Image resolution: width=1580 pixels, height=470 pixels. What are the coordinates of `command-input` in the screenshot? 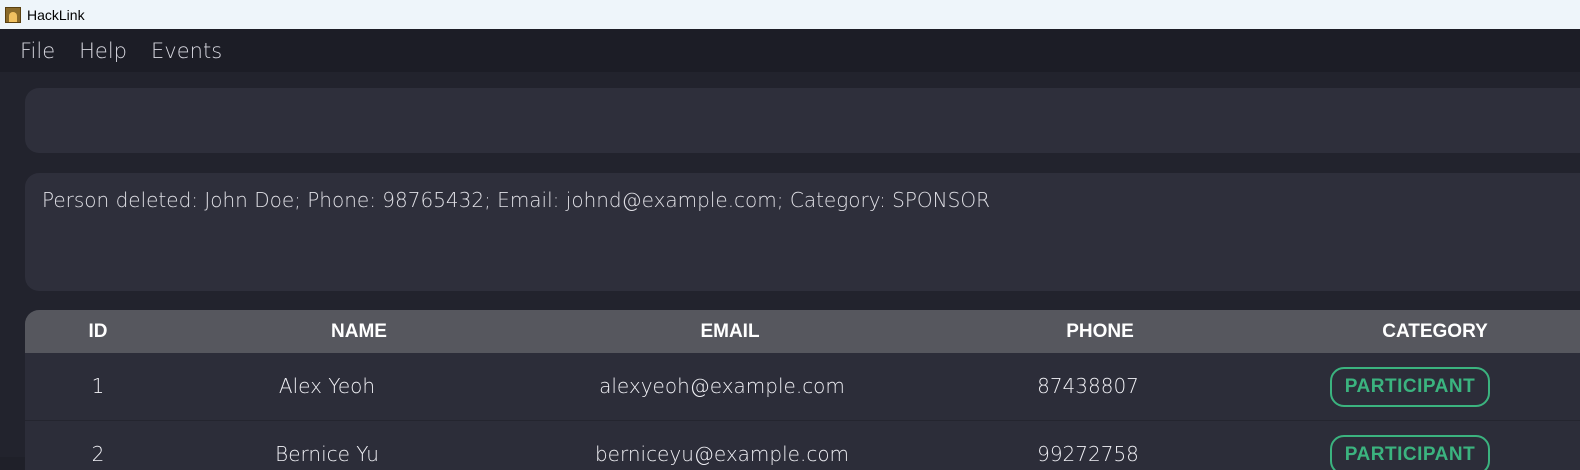 It's located at (802, 120).